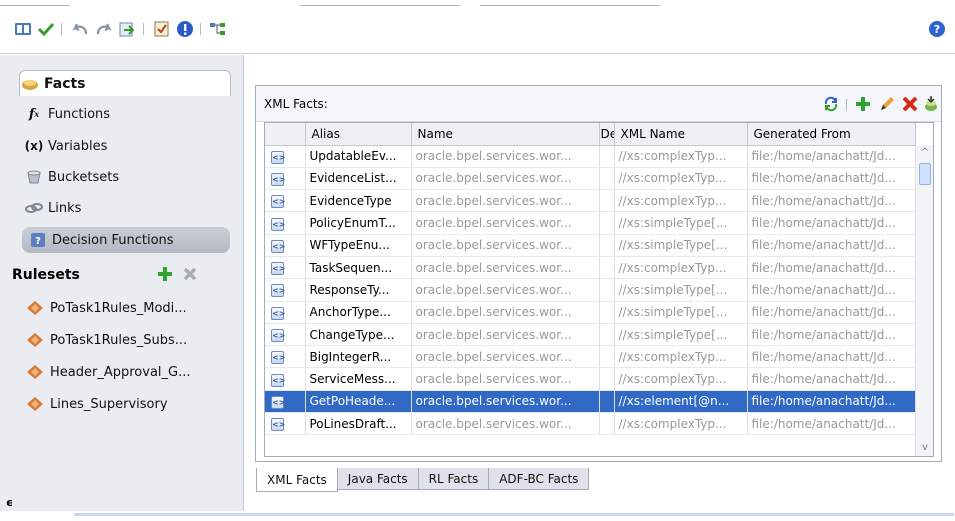  Describe the element at coordinates (34, 208) in the screenshot. I see `links-icon` at that location.